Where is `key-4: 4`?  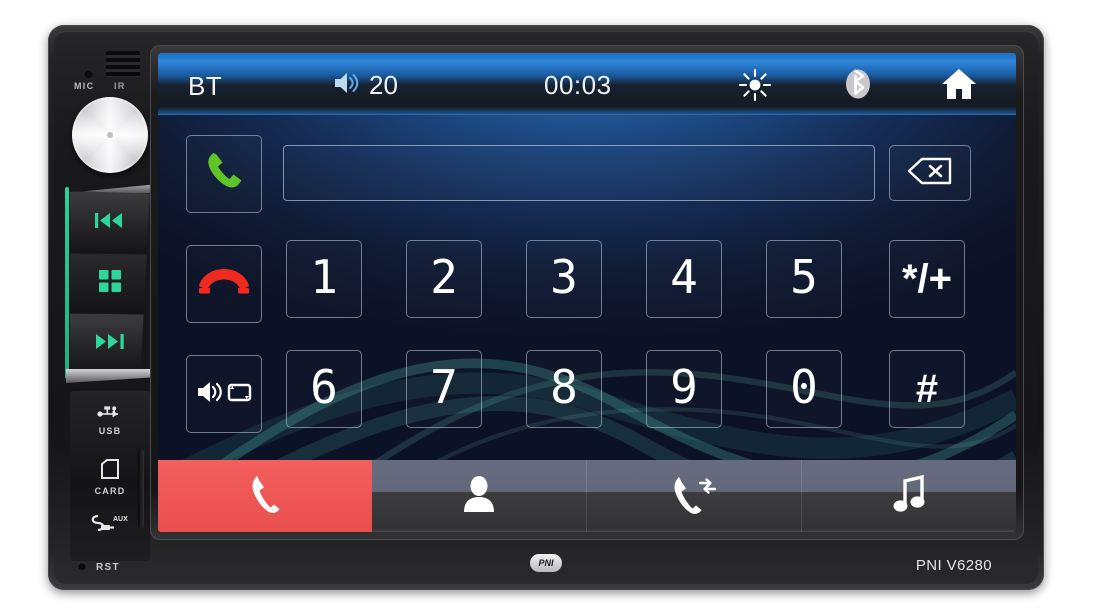 key-4: 4 is located at coordinates (684, 279).